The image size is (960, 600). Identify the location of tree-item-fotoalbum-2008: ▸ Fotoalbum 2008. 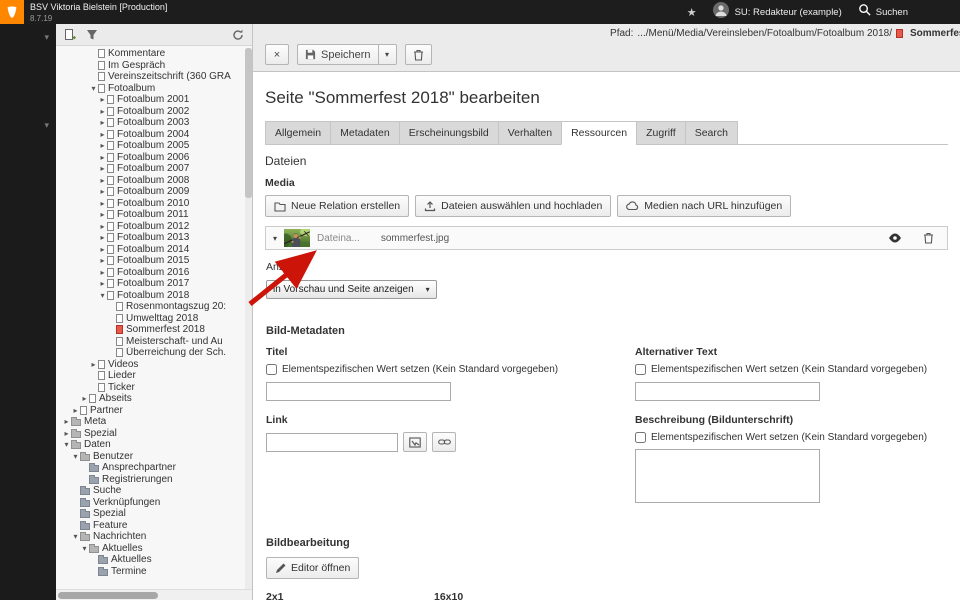
(150, 181).